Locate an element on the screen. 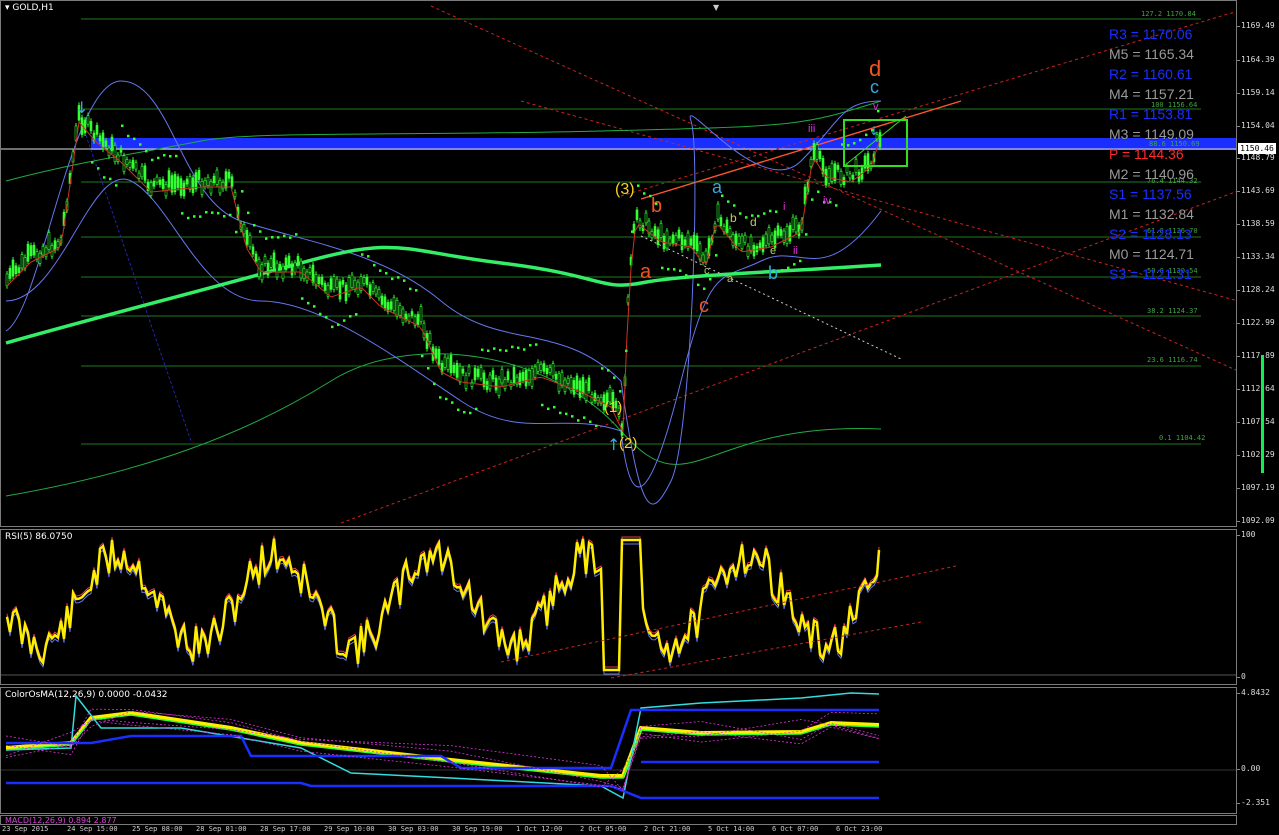 This screenshot has width=1279, height=835. wave-label-a-blue: a is located at coordinates (717, 187).